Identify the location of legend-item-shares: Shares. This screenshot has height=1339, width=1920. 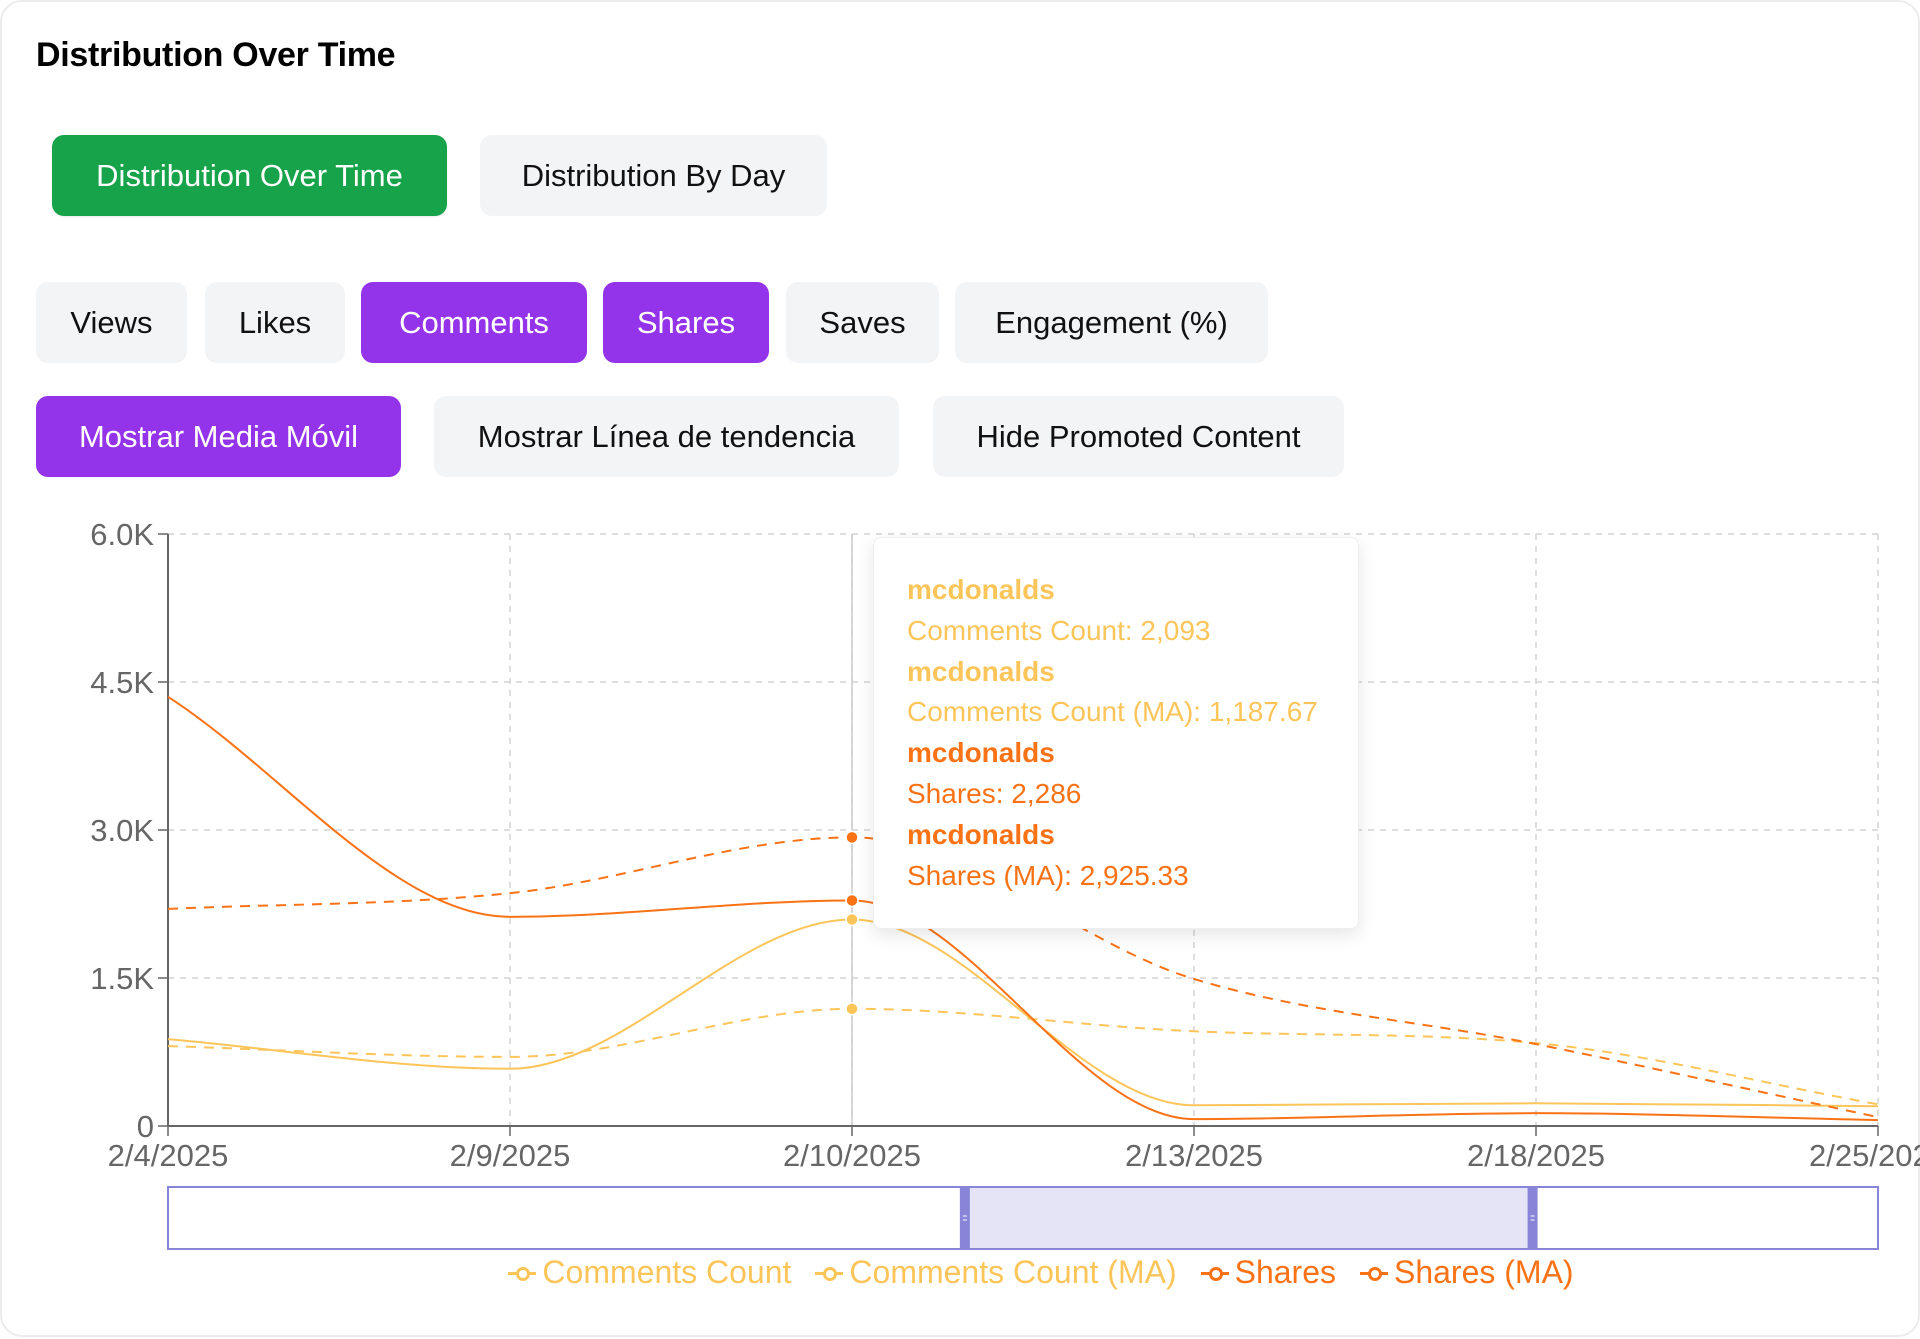
(1268, 1272).